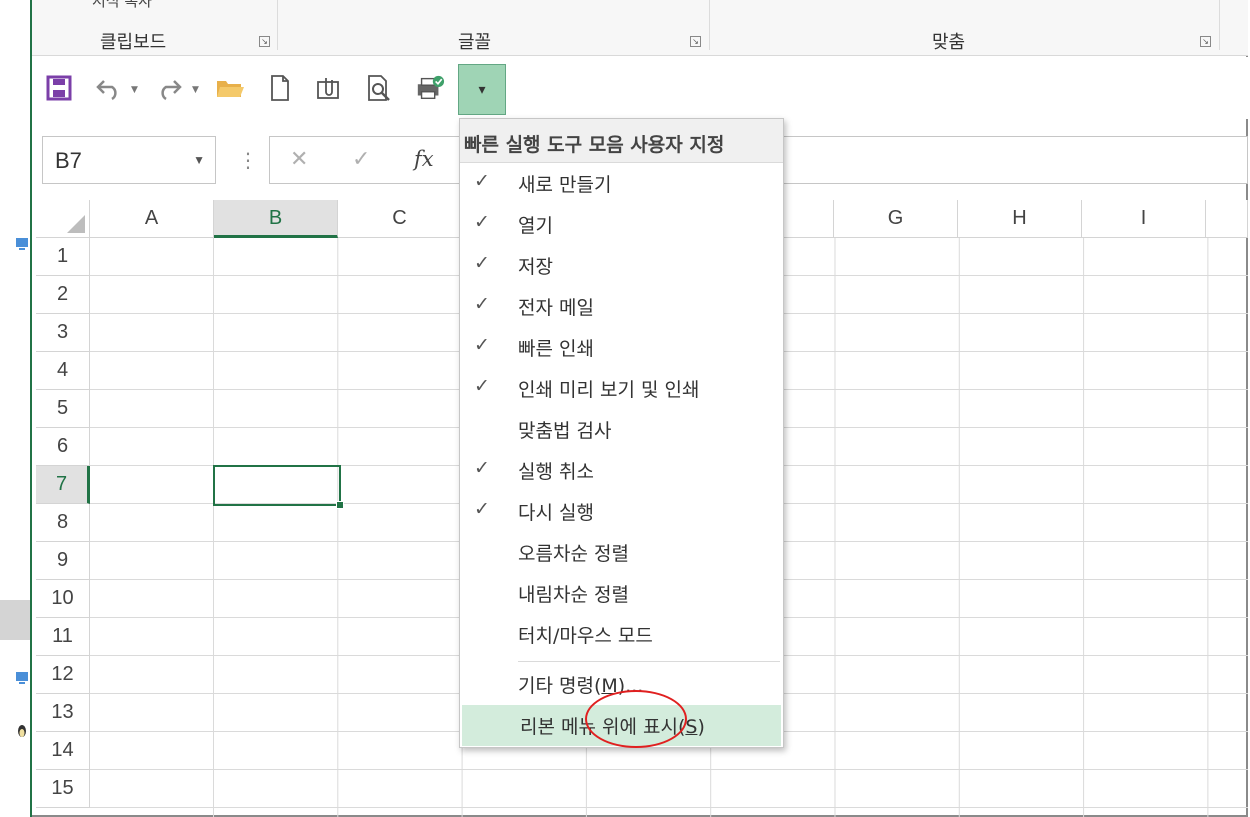 The height and width of the screenshot is (817, 1250). I want to click on select-all-button, so click(63, 219).